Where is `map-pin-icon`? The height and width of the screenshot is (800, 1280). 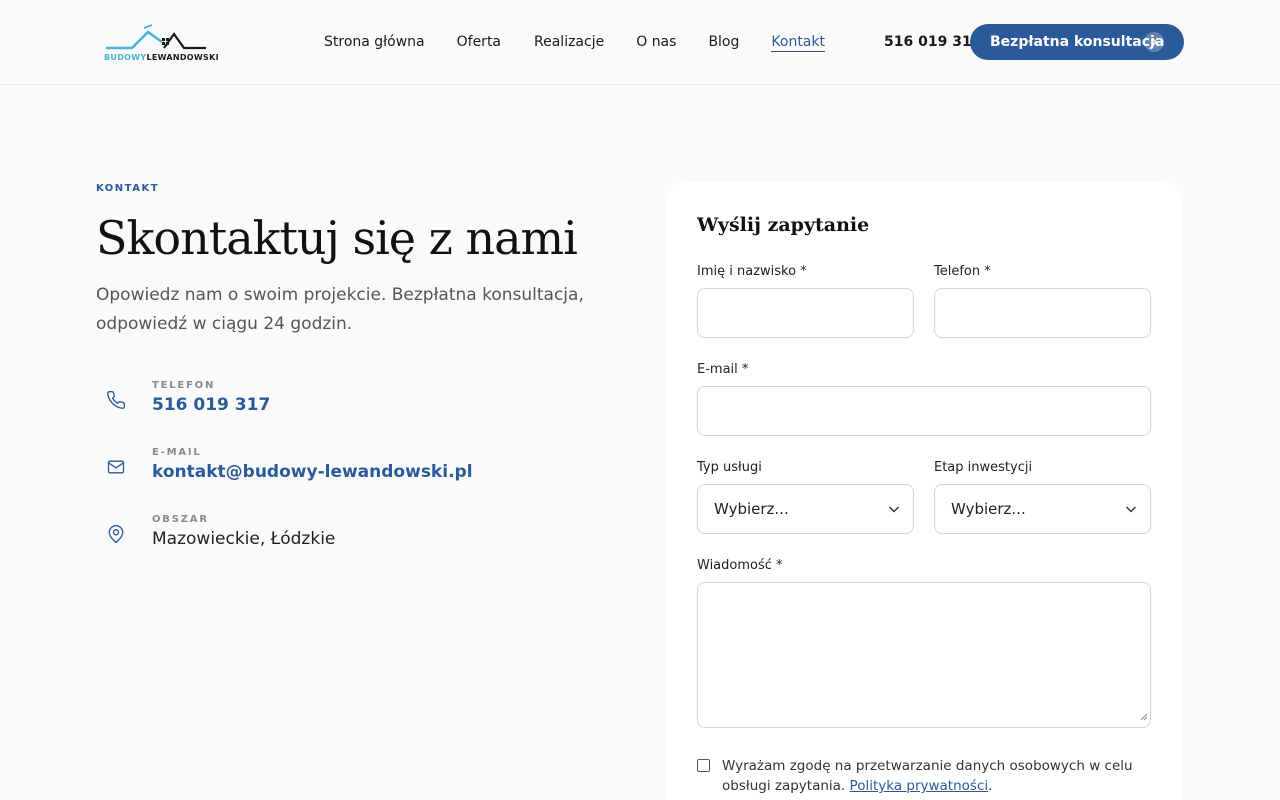 map-pin-icon is located at coordinates (116, 534).